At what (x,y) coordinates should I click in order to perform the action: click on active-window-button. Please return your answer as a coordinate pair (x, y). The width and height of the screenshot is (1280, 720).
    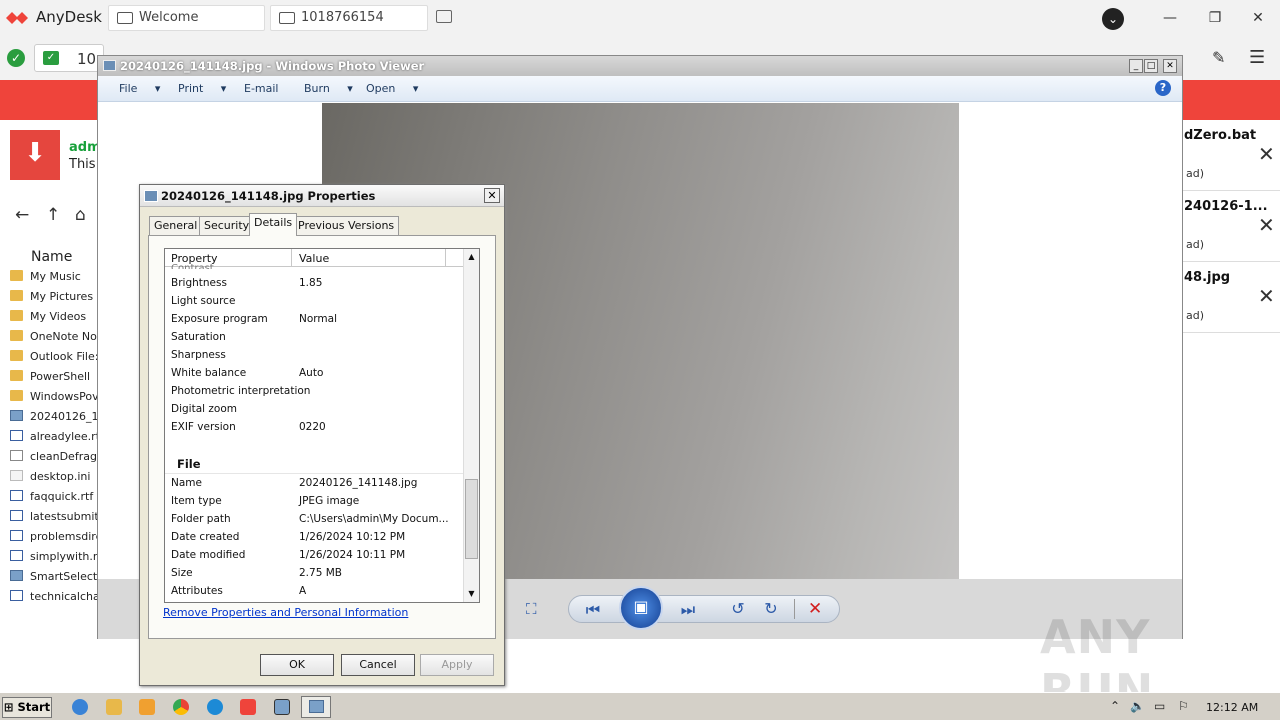
    Looking at the image, I should click on (316, 707).